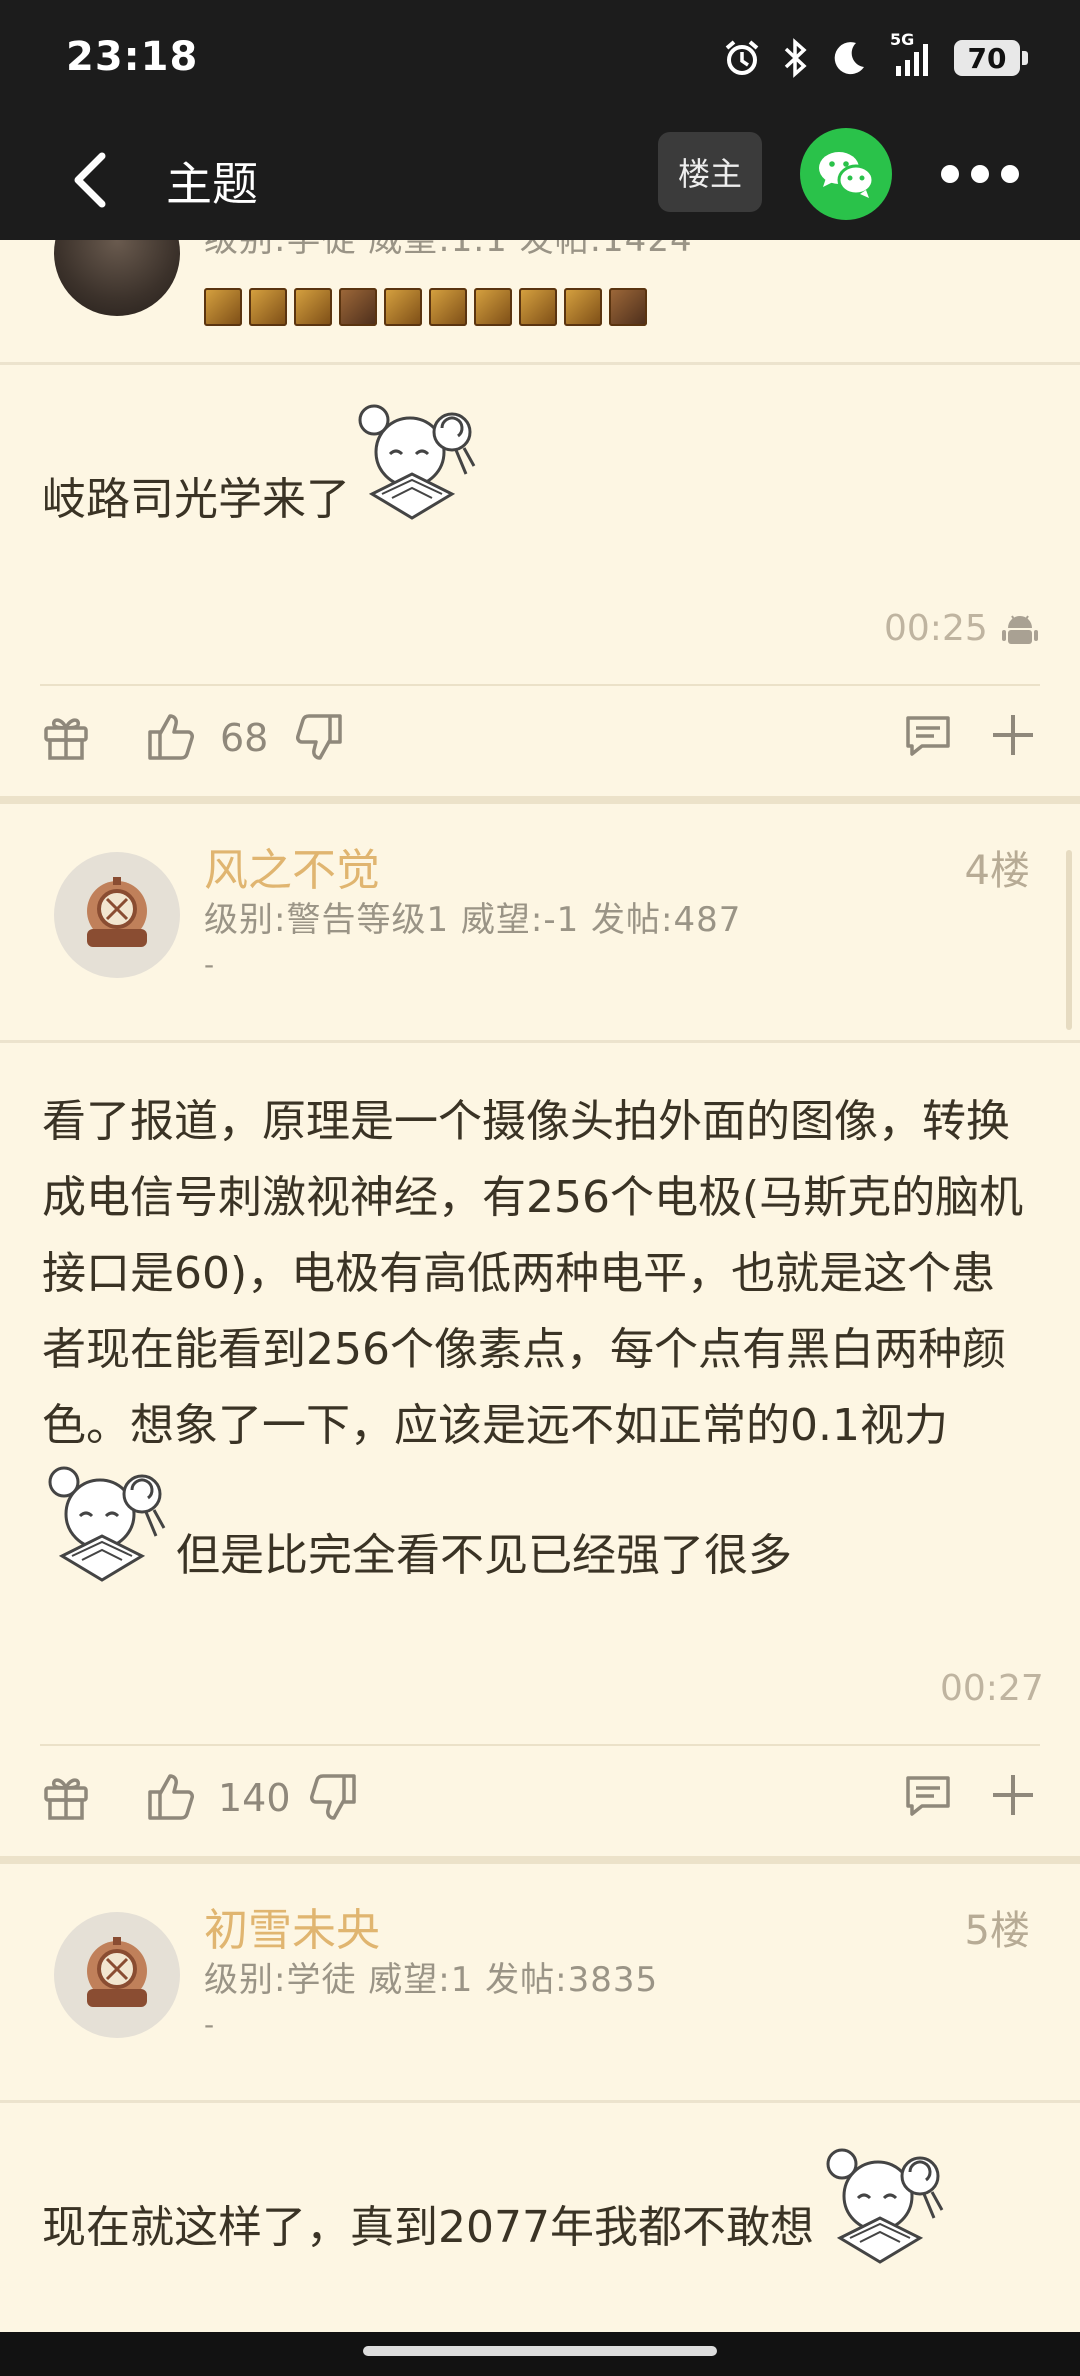  I want to click on like-count: 140, so click(254, 1798).